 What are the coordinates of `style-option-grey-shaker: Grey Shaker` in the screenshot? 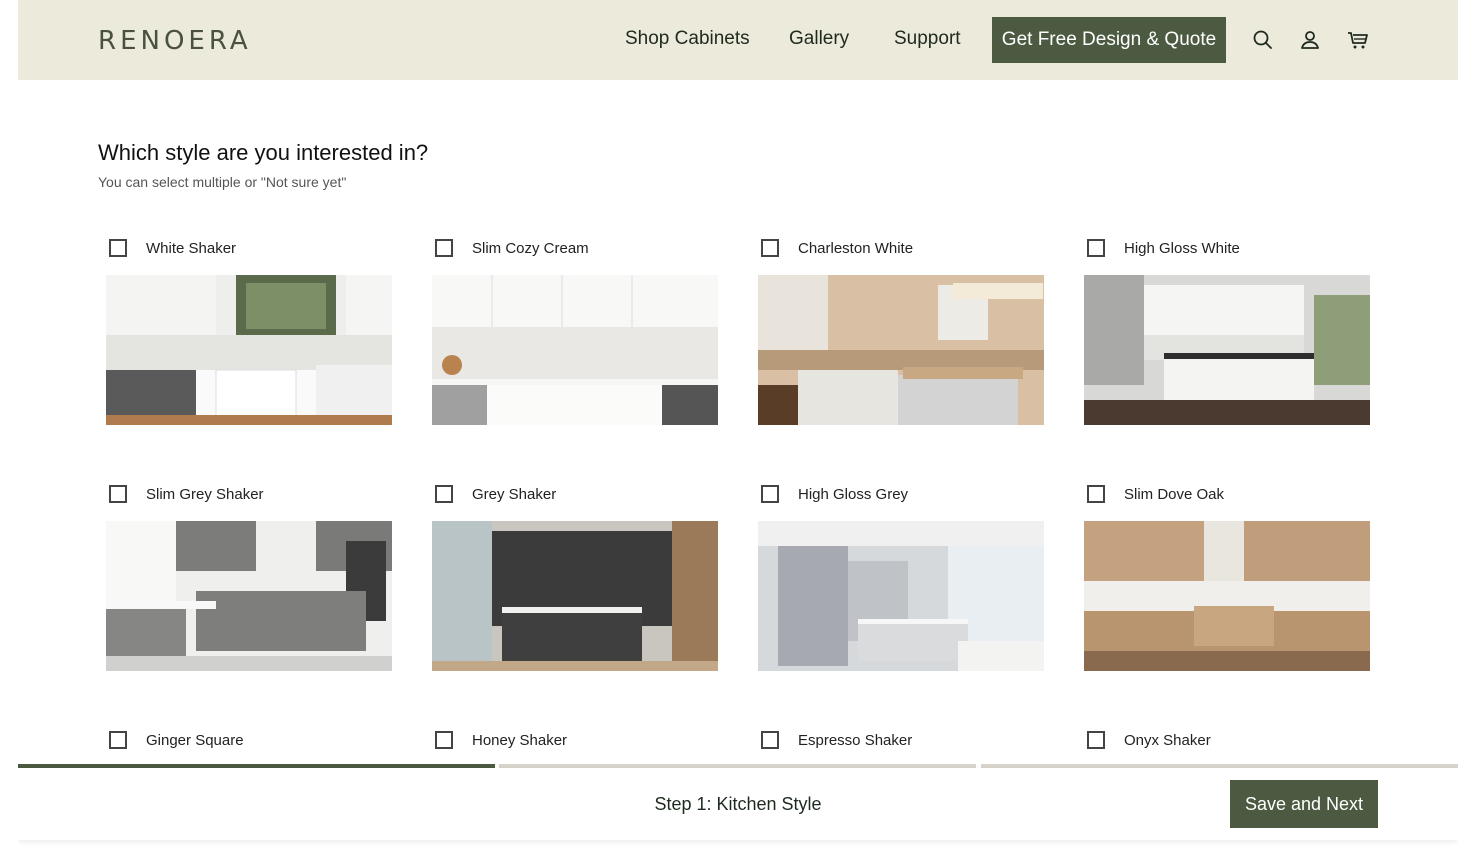 It's located at (575, 495).